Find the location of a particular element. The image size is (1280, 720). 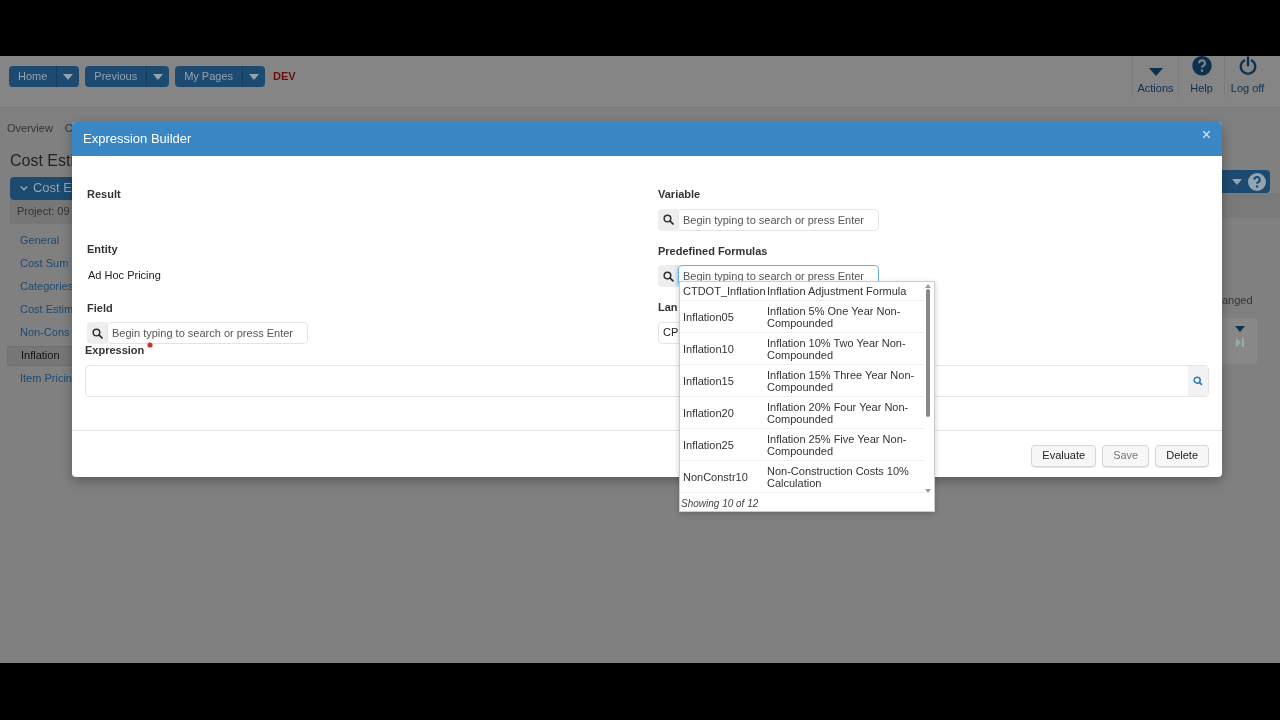

row-actions is located at coordinates (1239, 340).